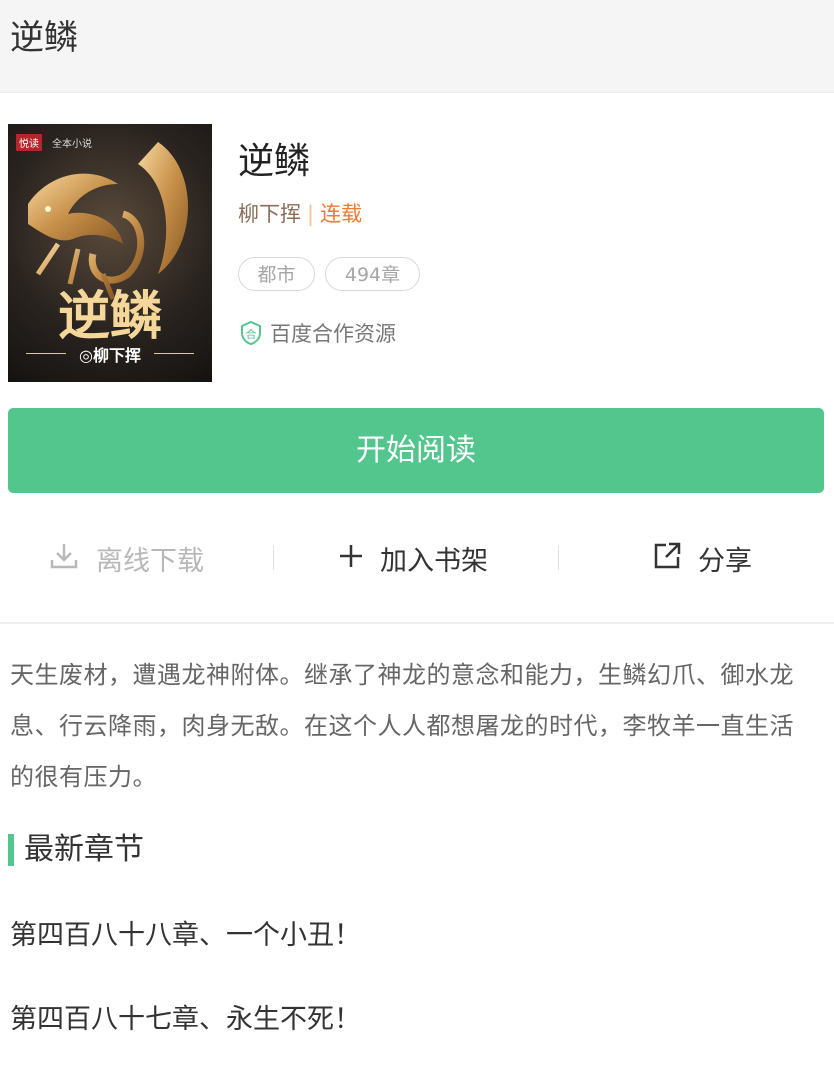 The image size is (834, 1082). What do you see at coordinates (667, 558) in the screenshot?
I see `share-icon` at bounding box center [667, 558].